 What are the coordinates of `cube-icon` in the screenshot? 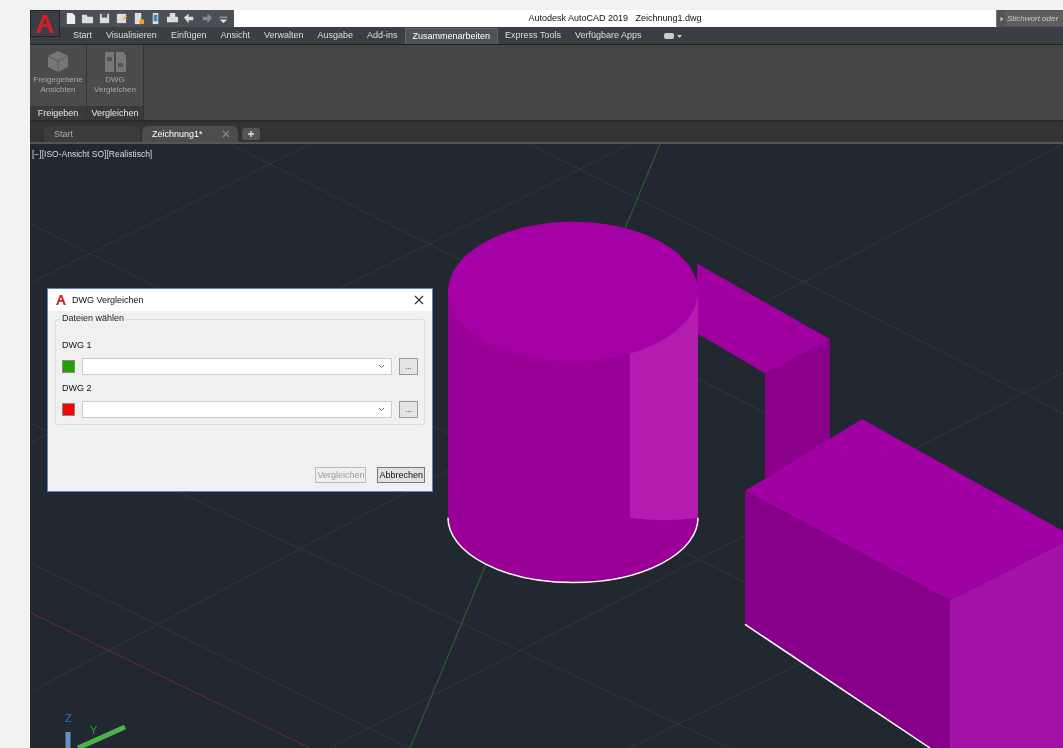 It's located at (58, 62).